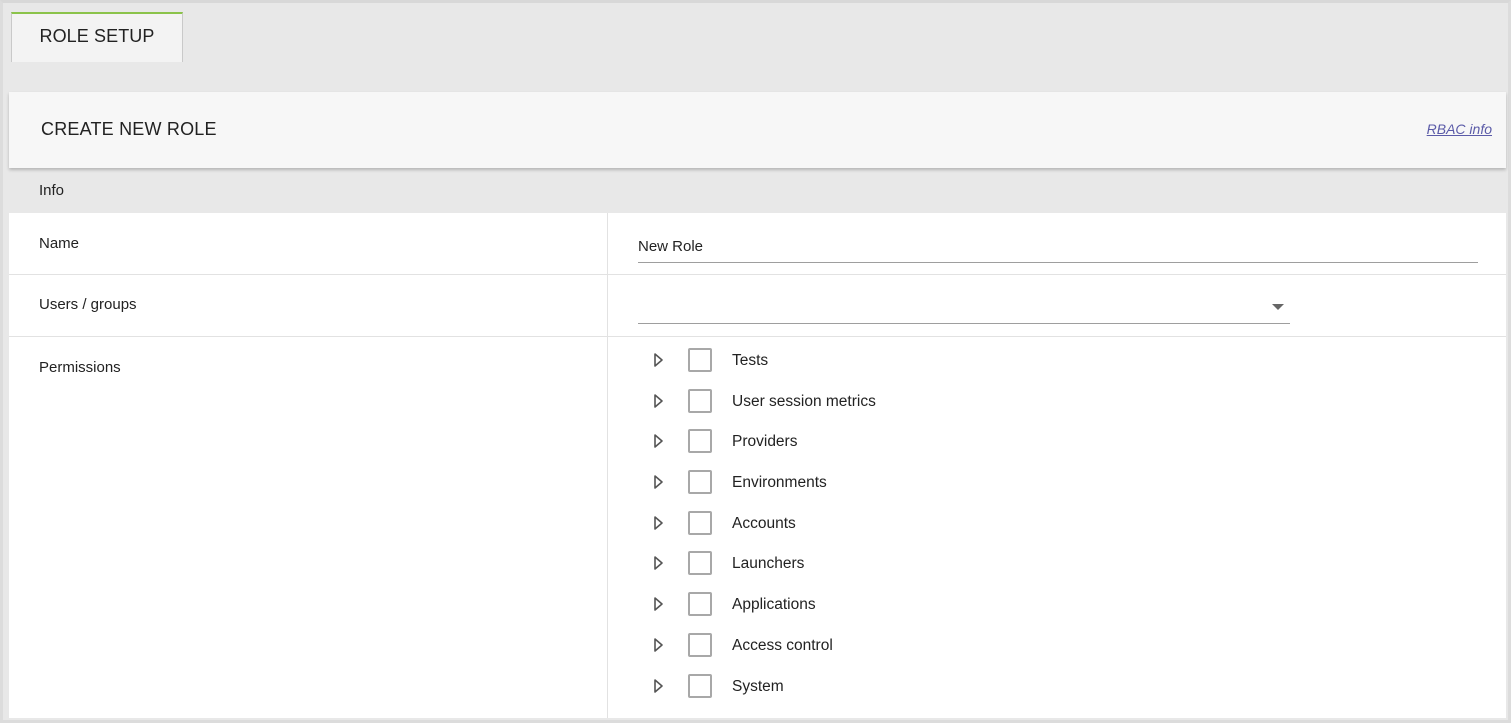 The width and height of the screenshot is (1511, 723). Describe the element at coordinates (88, 304) in the screenshot. I see `users-groups-label: Users / groups` at that location.